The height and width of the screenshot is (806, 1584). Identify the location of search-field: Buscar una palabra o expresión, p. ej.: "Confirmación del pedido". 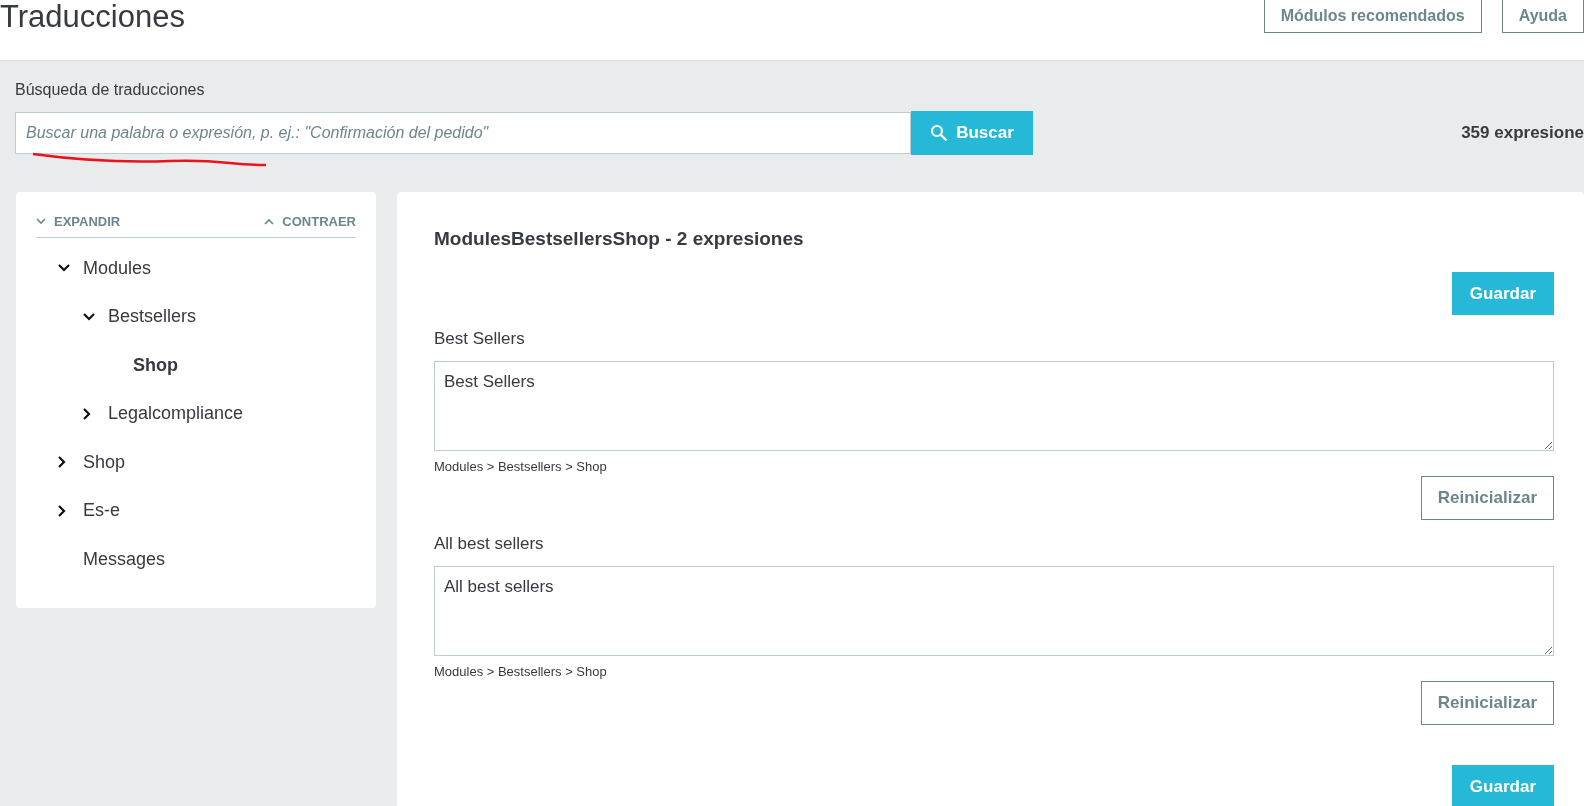
(463, 133).